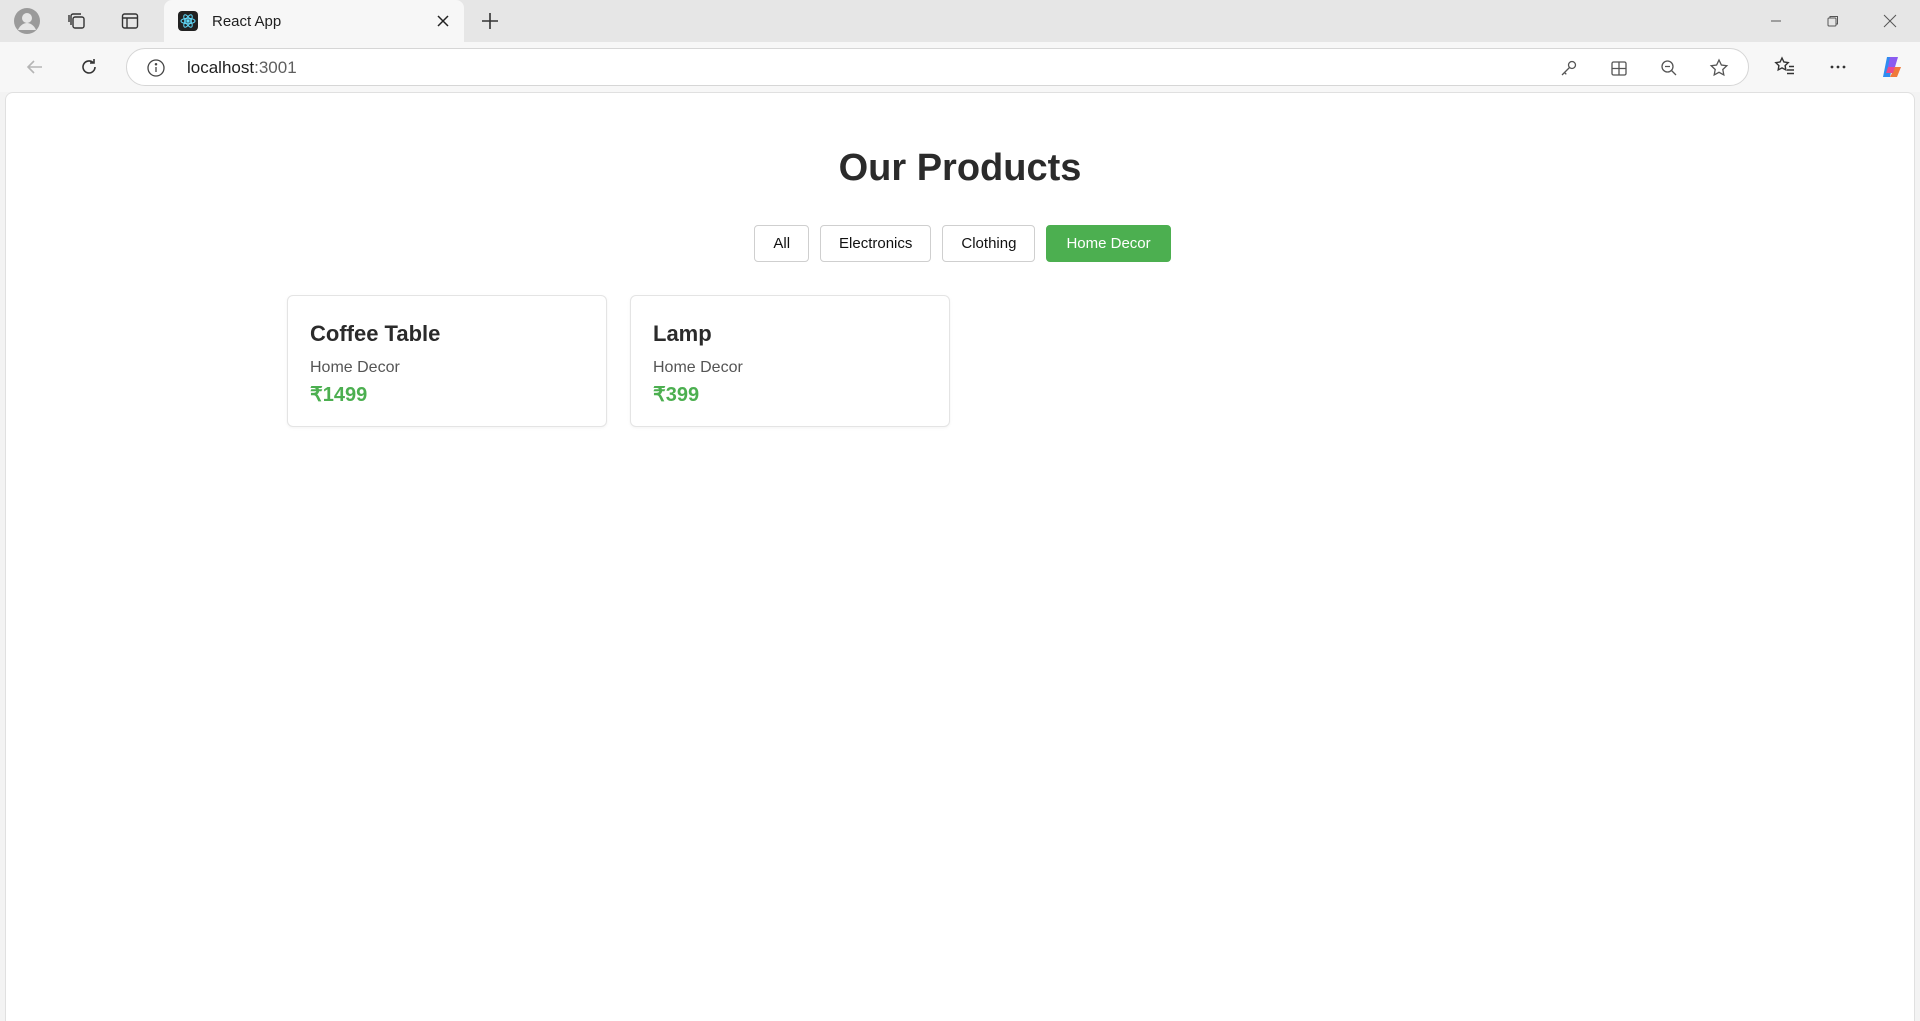  Describe the element at coordinates (782, 243) in the screenshot. I see `filter-all-button: All` at that location.